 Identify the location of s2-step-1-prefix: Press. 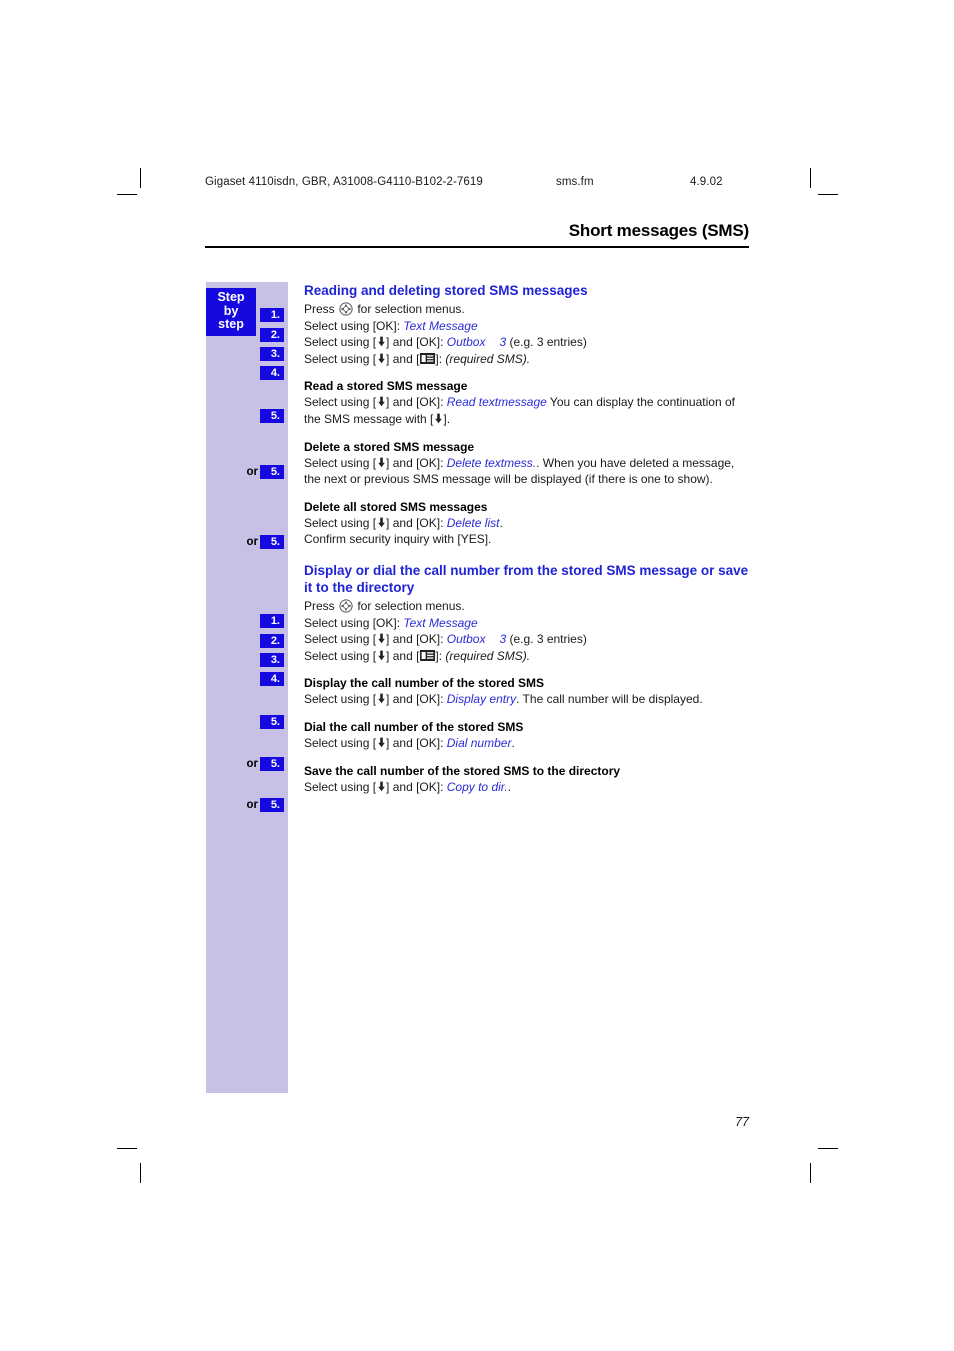
(321, 605).